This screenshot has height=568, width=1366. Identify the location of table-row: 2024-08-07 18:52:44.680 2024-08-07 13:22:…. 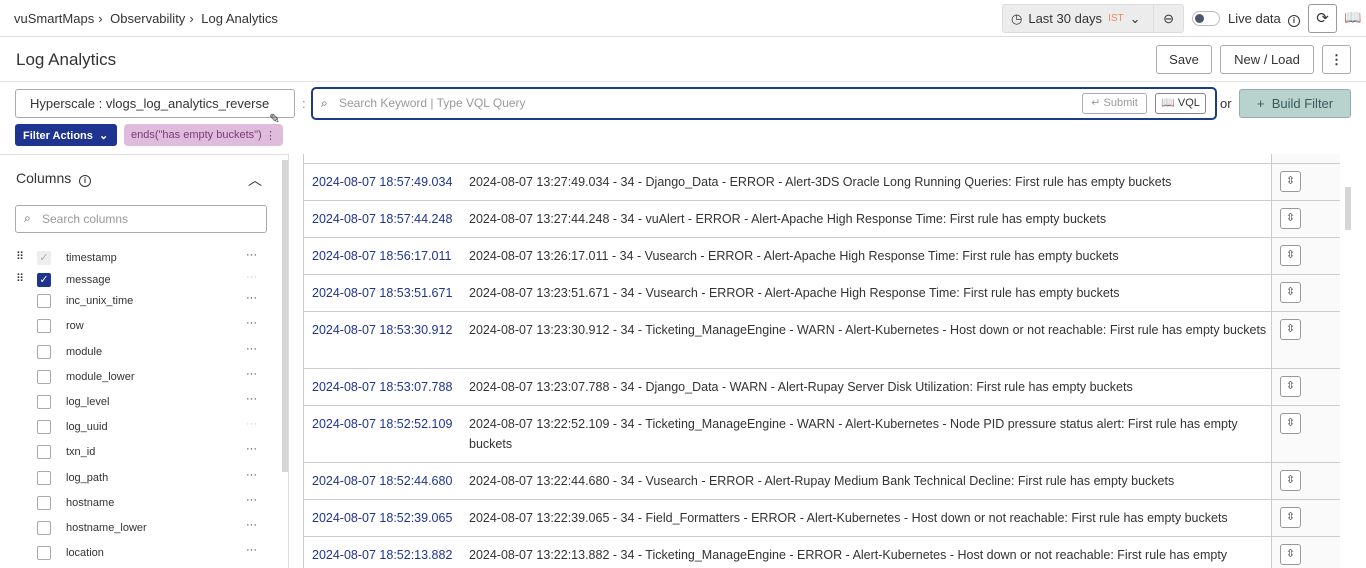
(822, 480).